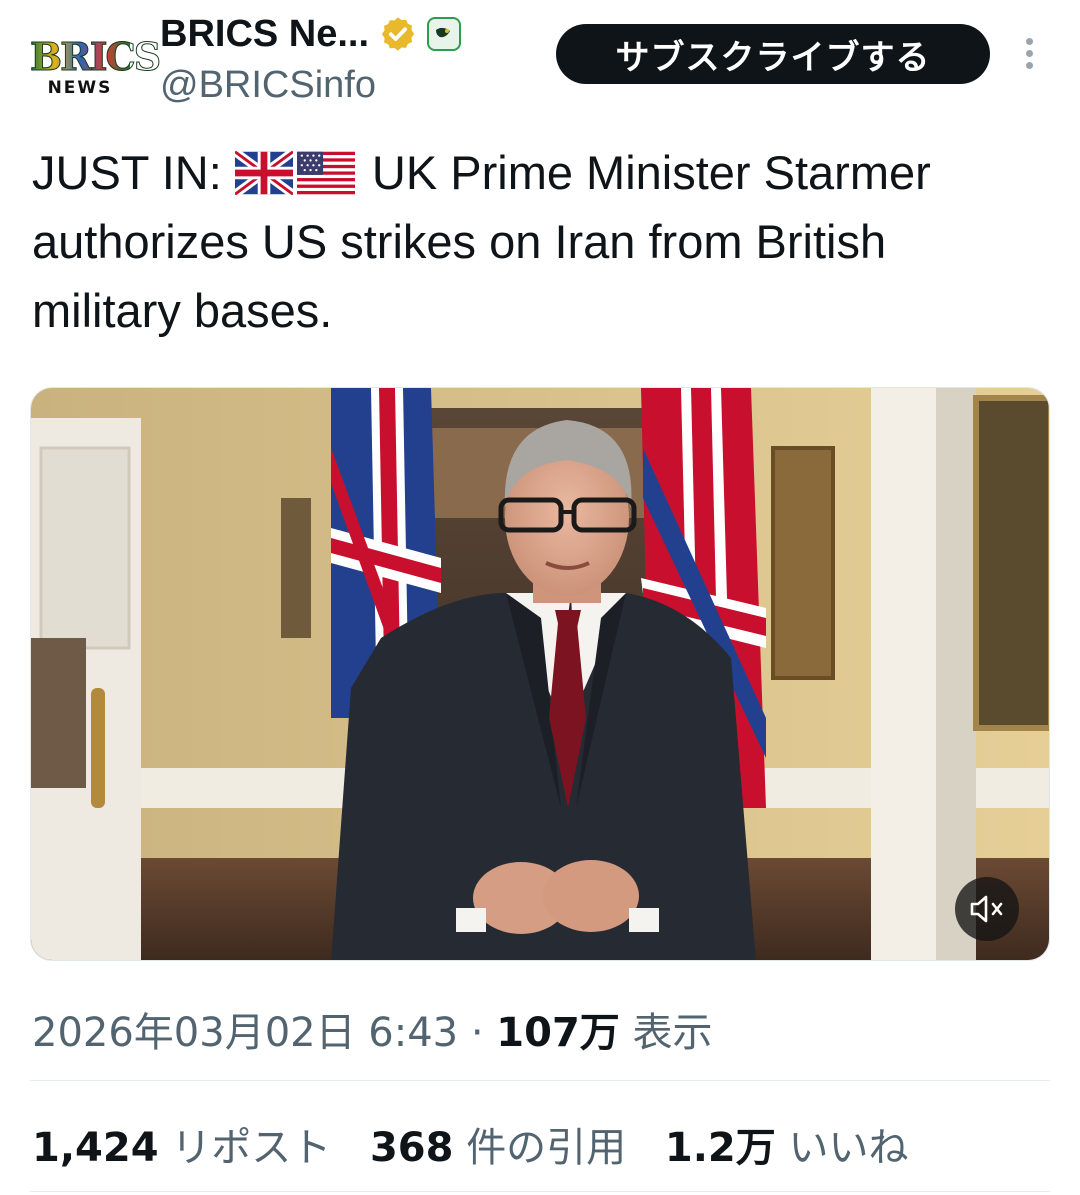 This screenshot has height=1195, width=1080. Describe the element at coordinates (848, 1148) in the screenshot. I see `likes-label: いいね` at that location.